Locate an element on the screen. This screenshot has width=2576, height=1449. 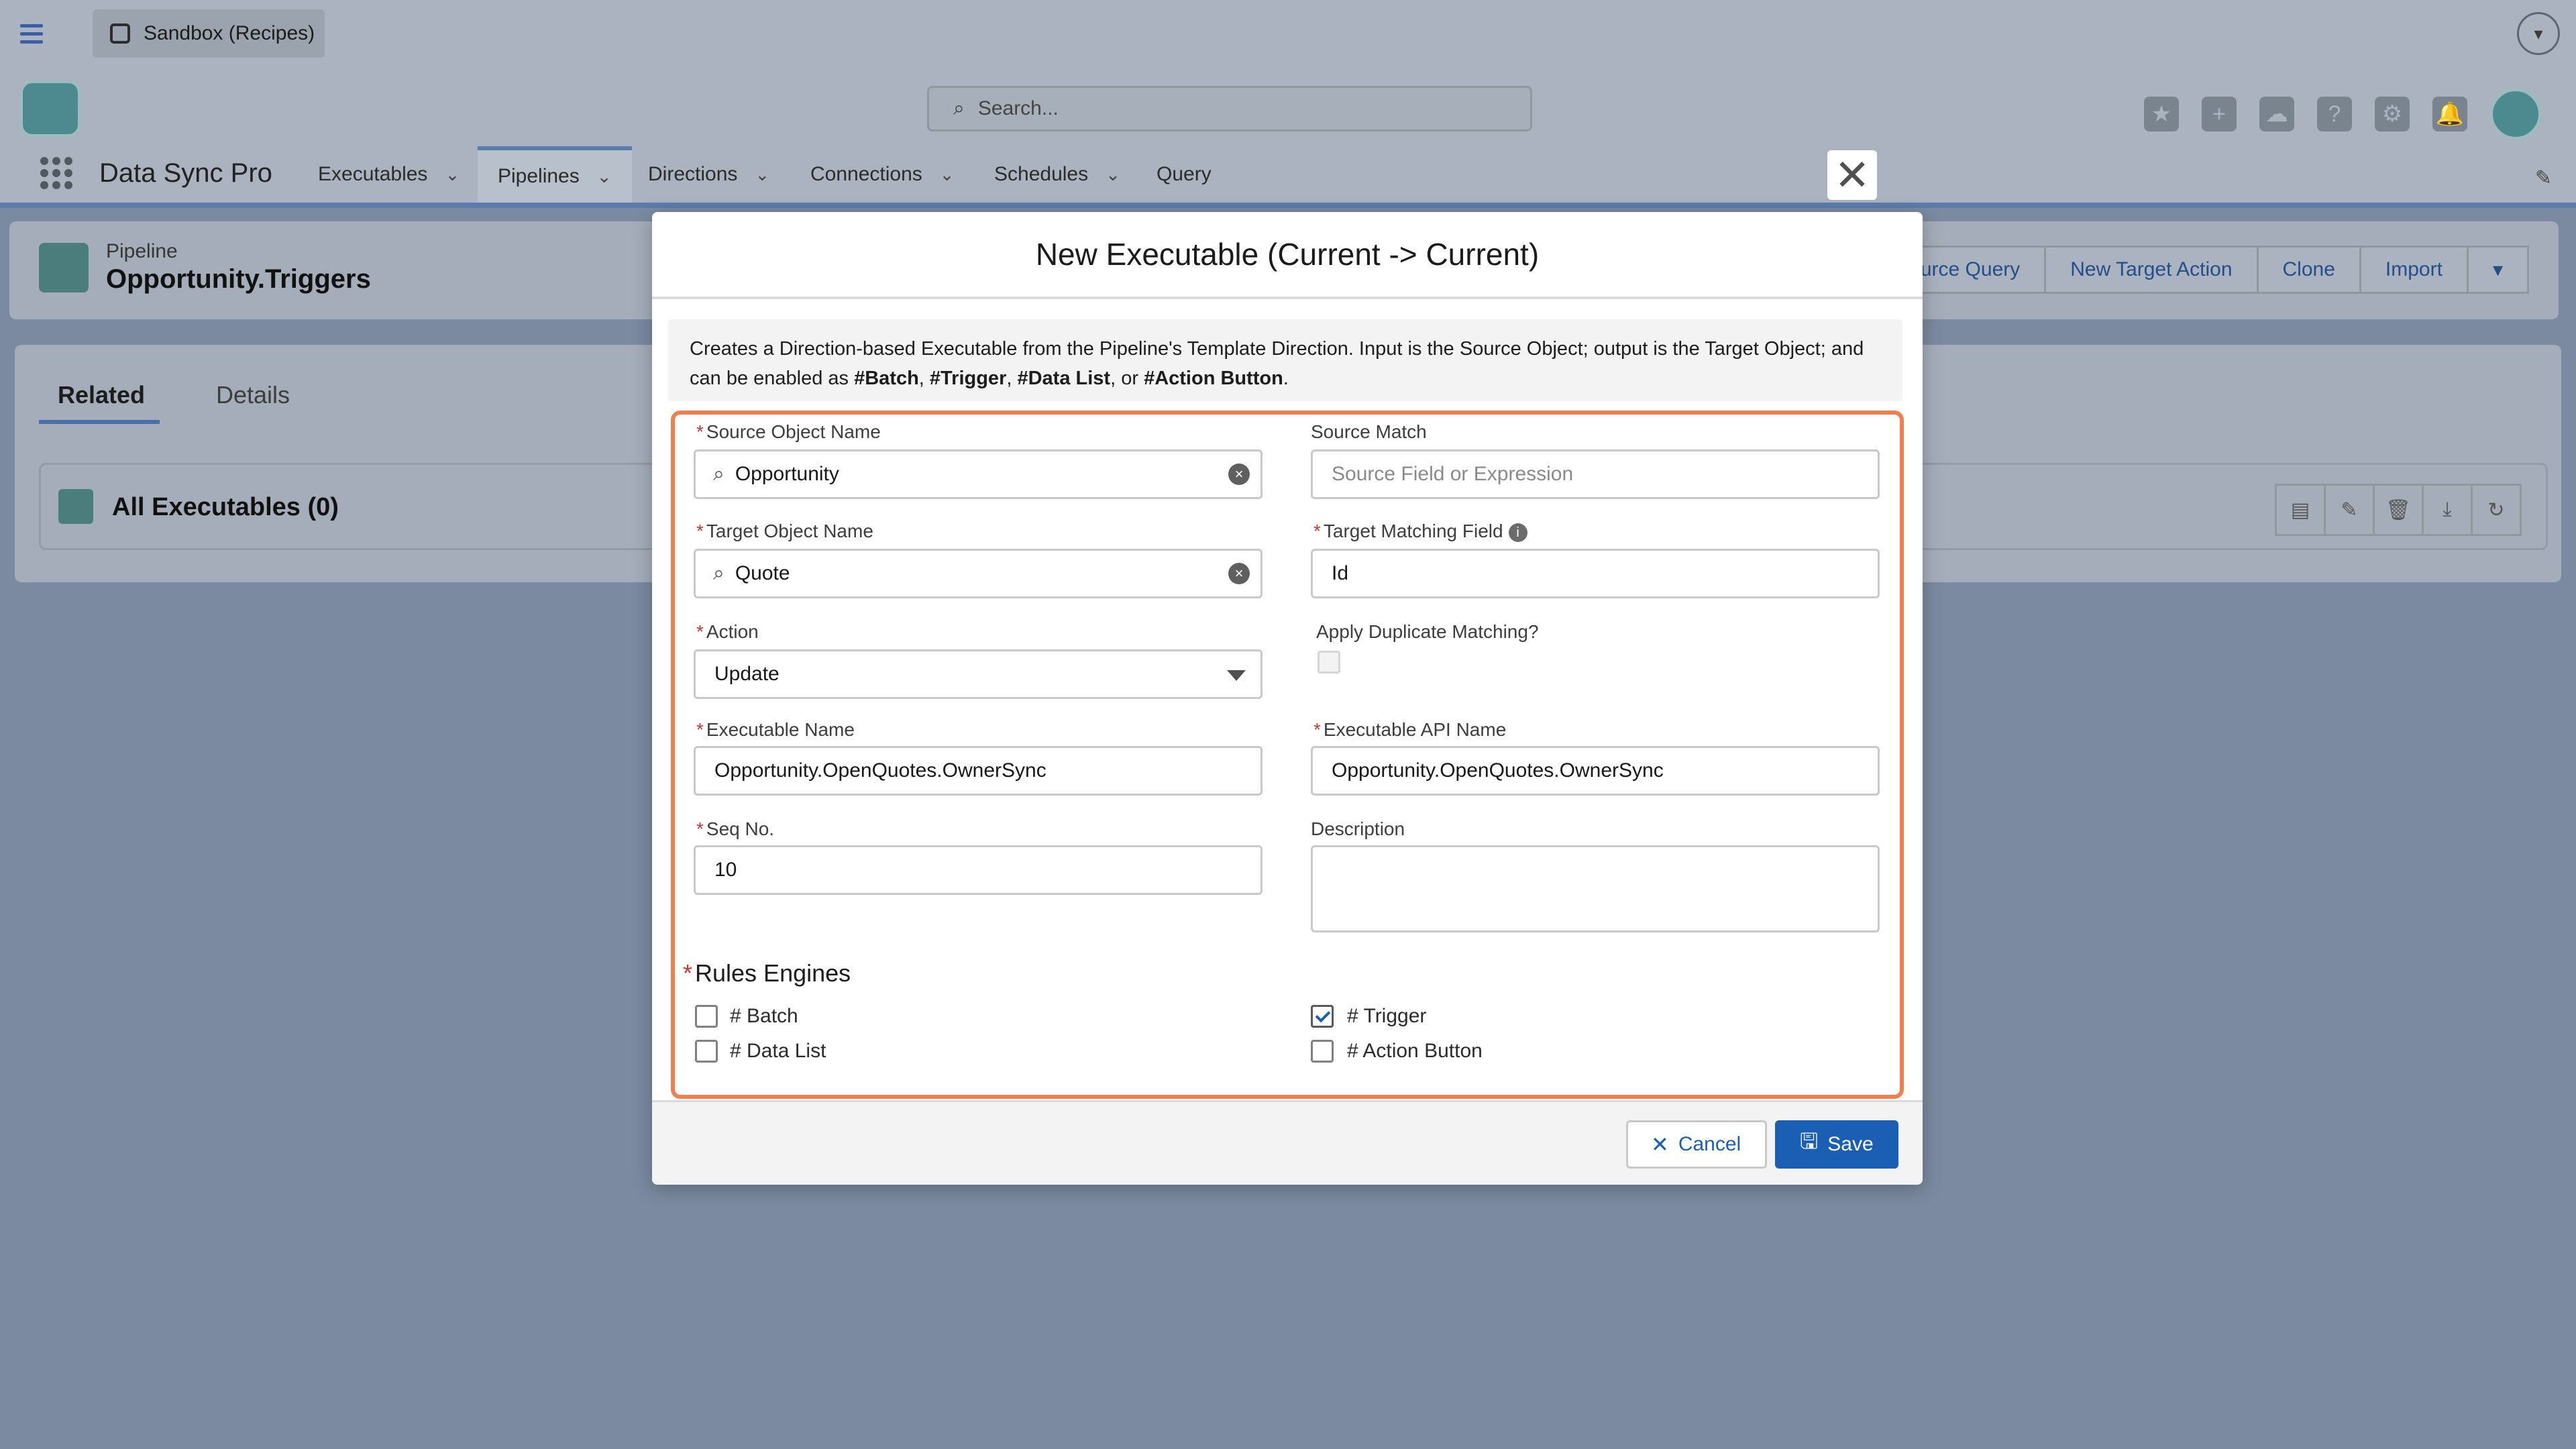
help-icon: ? is located at coordinates (2334, 114).